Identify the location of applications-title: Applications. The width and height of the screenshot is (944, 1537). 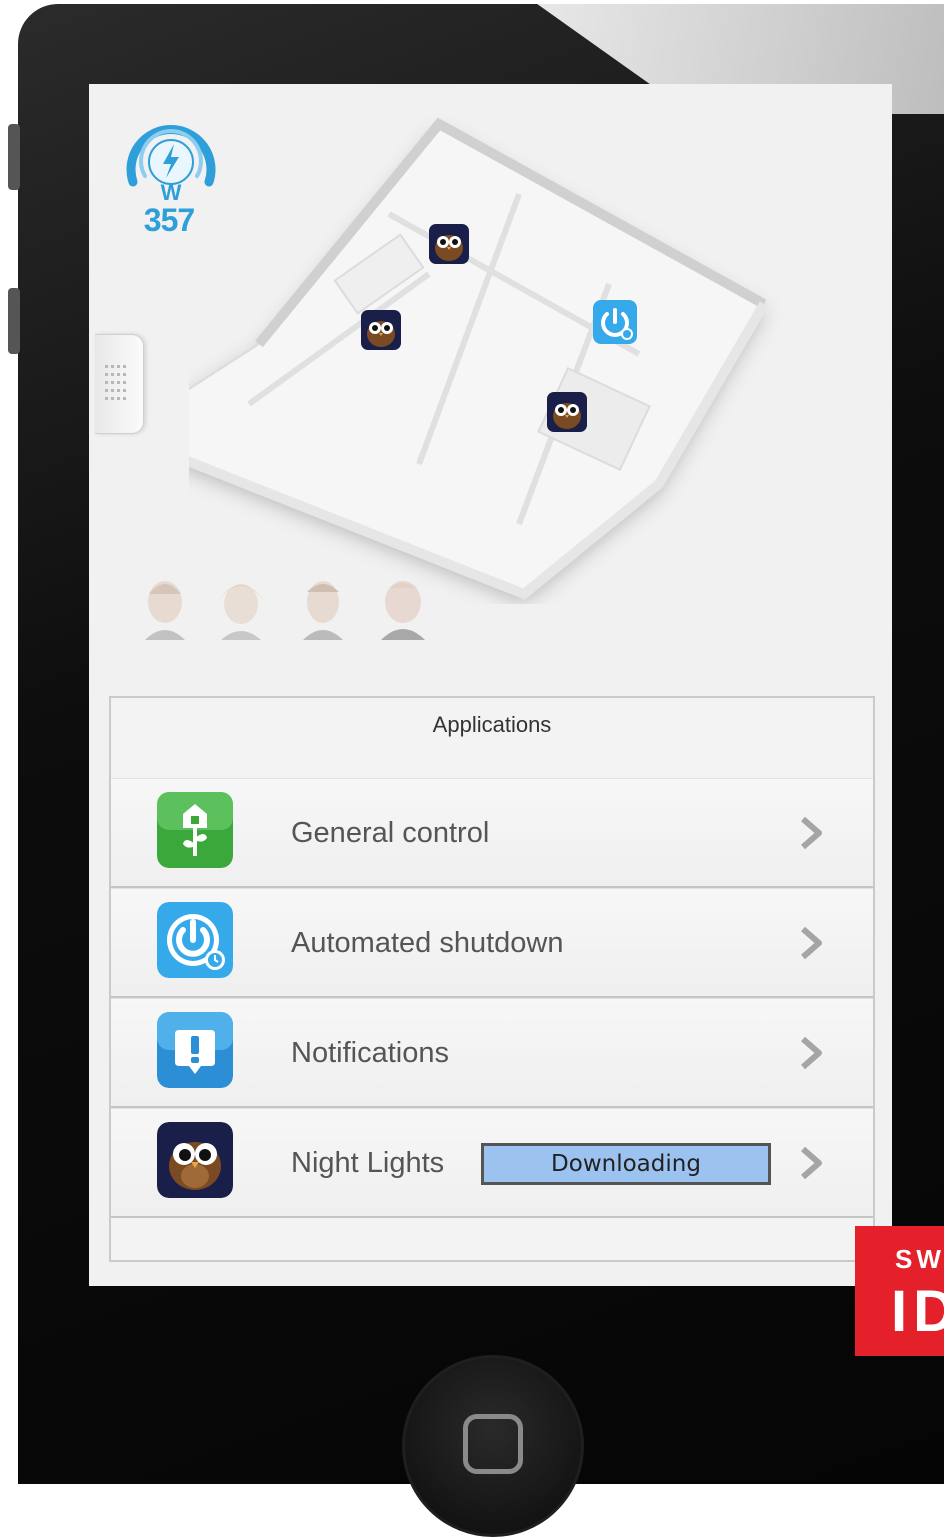
(492, 724).